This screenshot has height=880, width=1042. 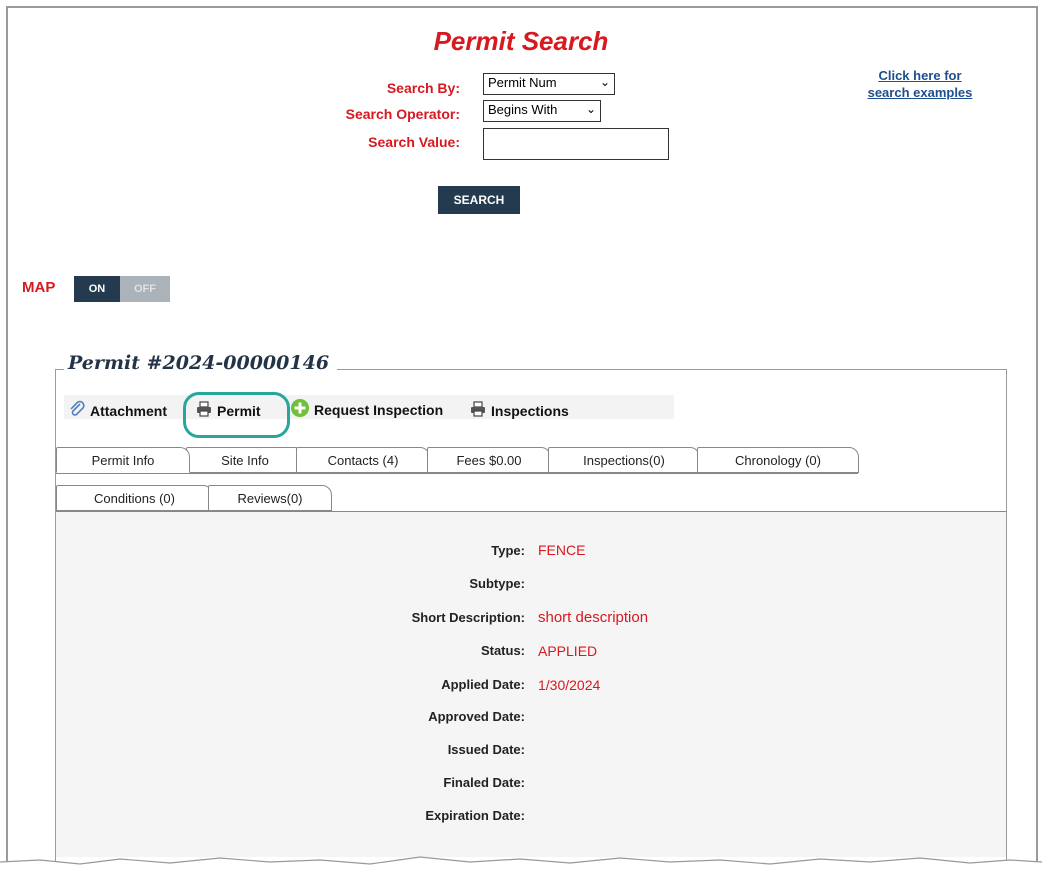 I want to click on search-value-label: Search Value:, so click(x=414, y=142).